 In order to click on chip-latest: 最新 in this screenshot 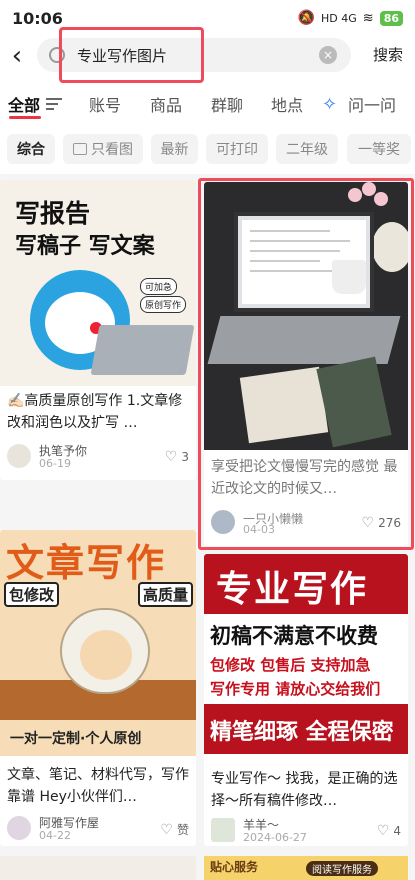, I will do `click(174, 149)`.